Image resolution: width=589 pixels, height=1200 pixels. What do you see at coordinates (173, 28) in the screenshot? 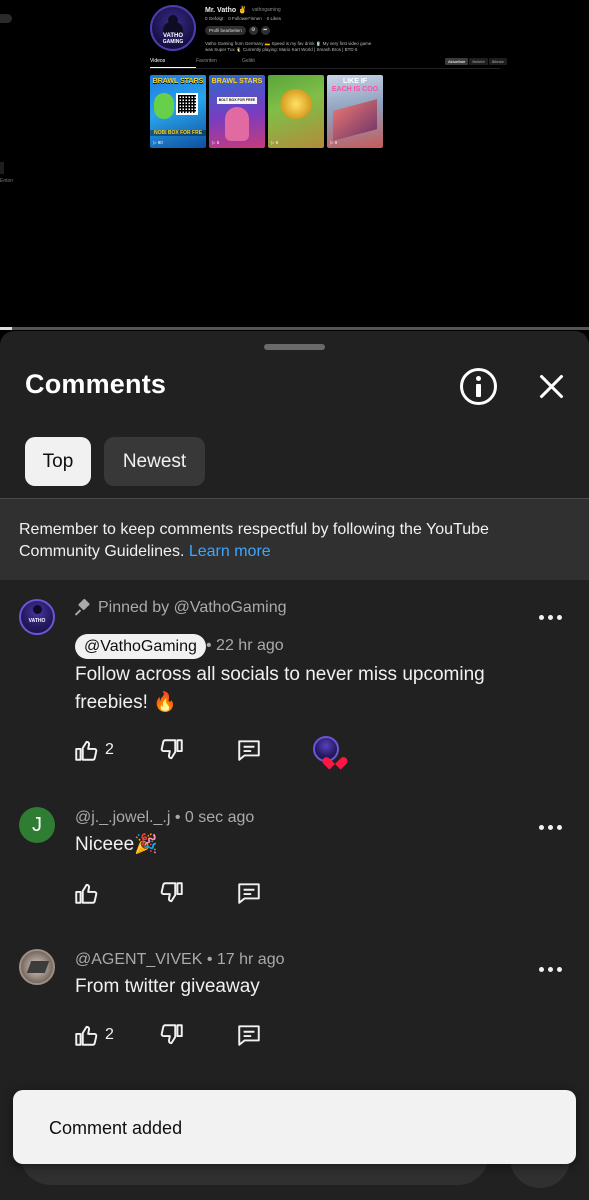
I see `profile-avatar: VATHO GAMING` at bounding box center [173, 28].